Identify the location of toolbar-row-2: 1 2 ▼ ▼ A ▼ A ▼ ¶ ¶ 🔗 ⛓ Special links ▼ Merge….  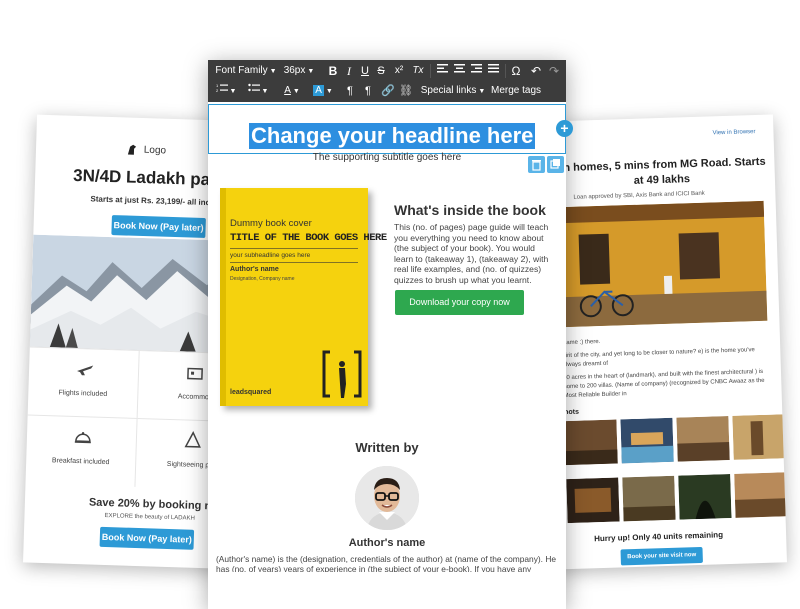
(387, 91).